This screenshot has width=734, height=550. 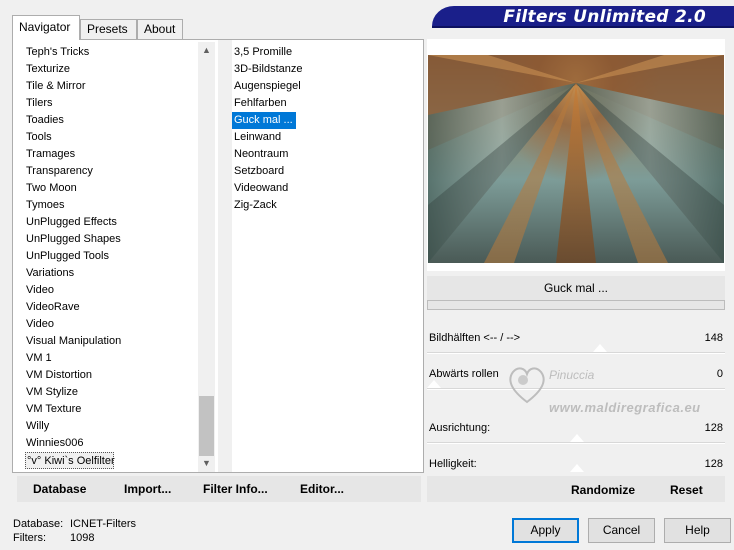 What do you see at coordinates (112, 154) in the screenshot?
I see `category-item: Tramages` at bounding box center [112, 154].